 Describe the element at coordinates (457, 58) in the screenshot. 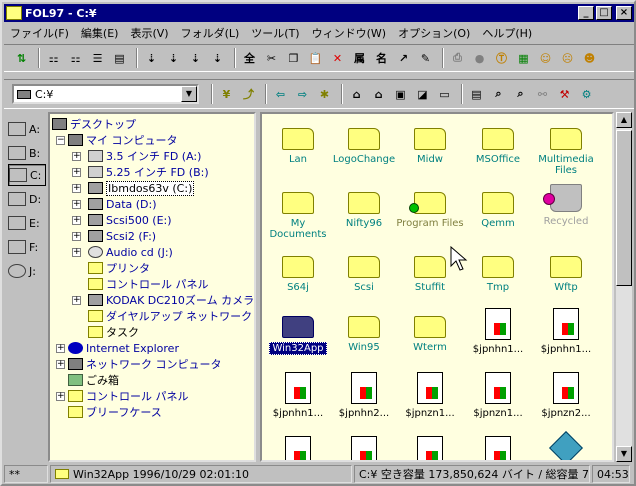

I see `print-icon: ⎙` at that location.